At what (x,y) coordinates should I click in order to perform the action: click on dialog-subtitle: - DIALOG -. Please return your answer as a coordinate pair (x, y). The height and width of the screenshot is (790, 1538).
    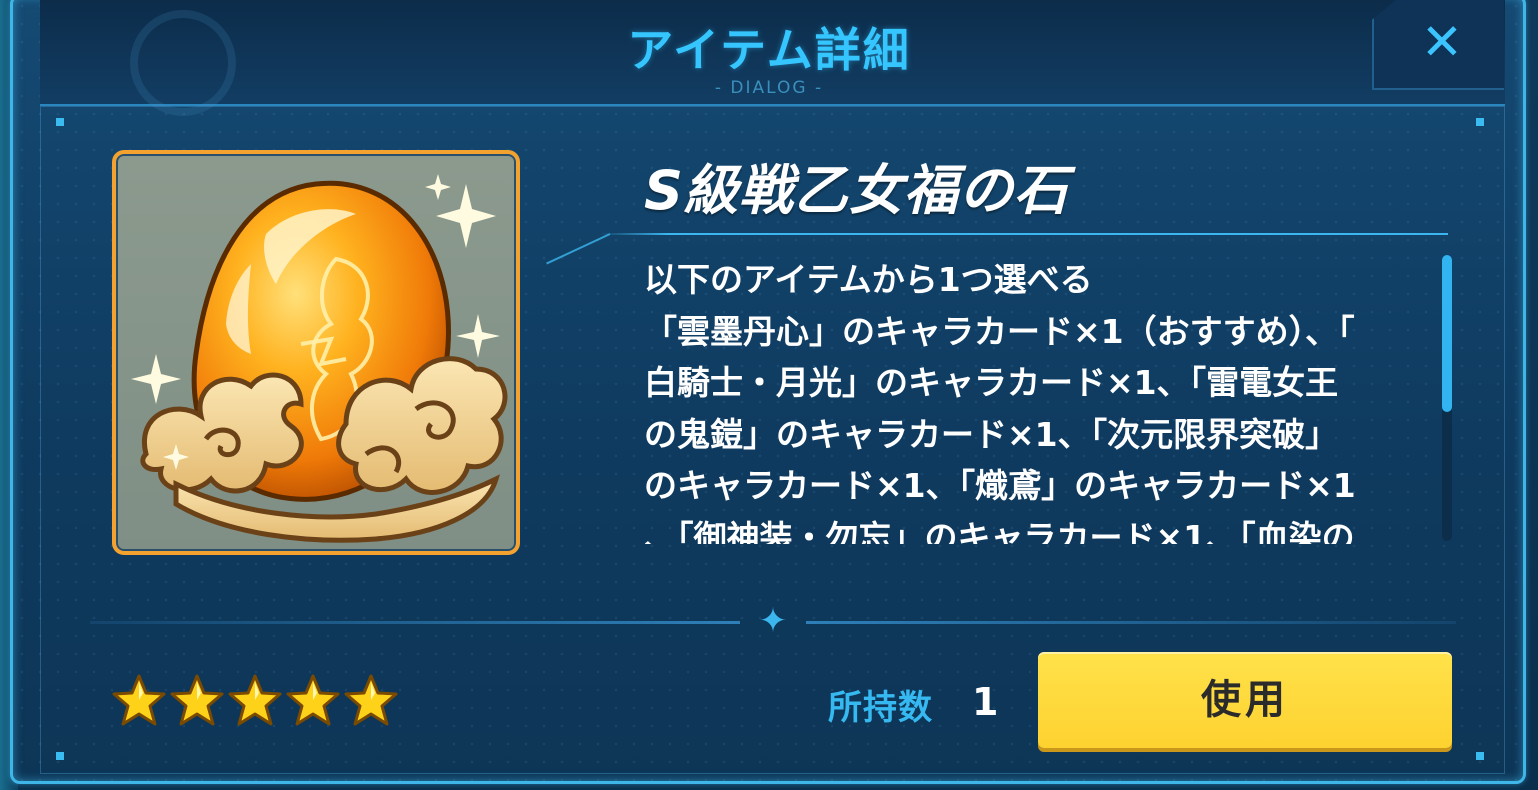
    Looking at the image, I should click on (769, 88).